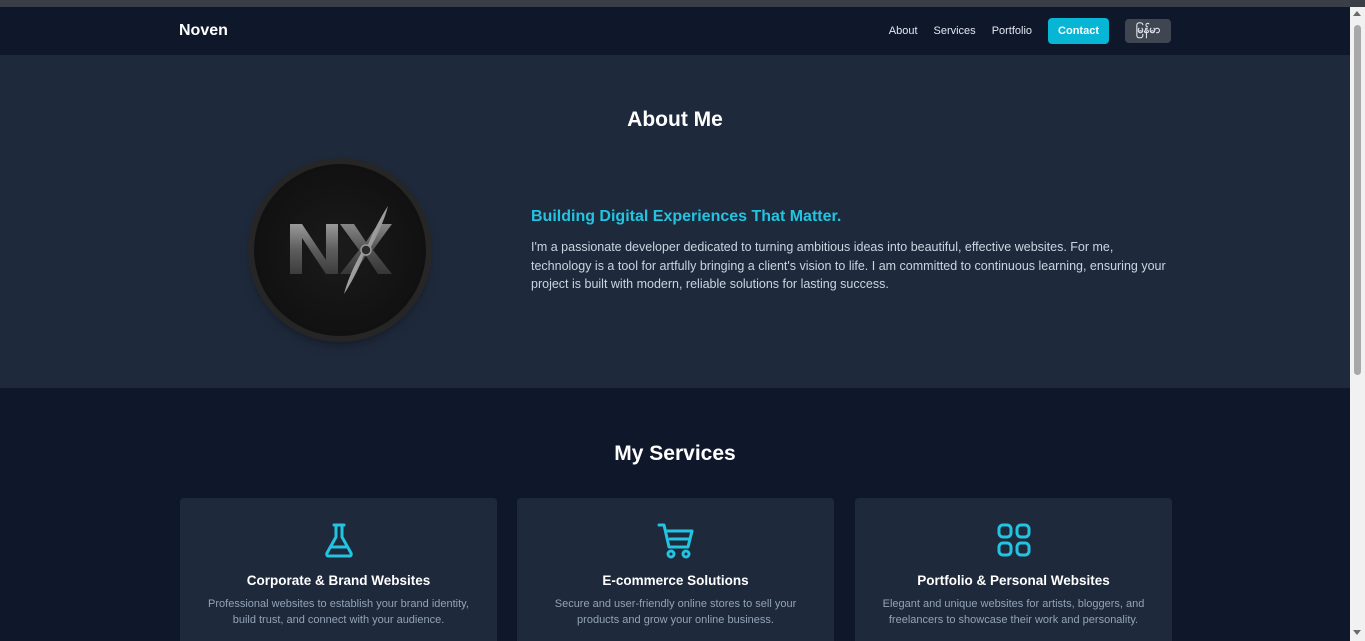 This screenshot has width=1365, height=641. Describe the element at coordinates (903, 31) in the screenshot. I see `nav-about: About` at that location.